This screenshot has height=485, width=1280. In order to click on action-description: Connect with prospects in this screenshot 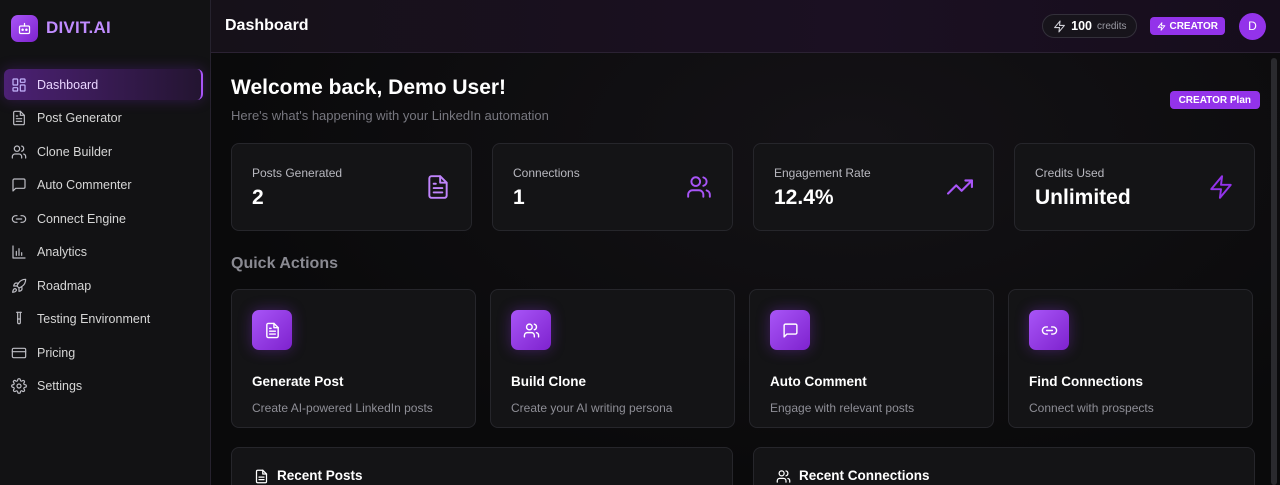, I will do `click(1091, 408)`.